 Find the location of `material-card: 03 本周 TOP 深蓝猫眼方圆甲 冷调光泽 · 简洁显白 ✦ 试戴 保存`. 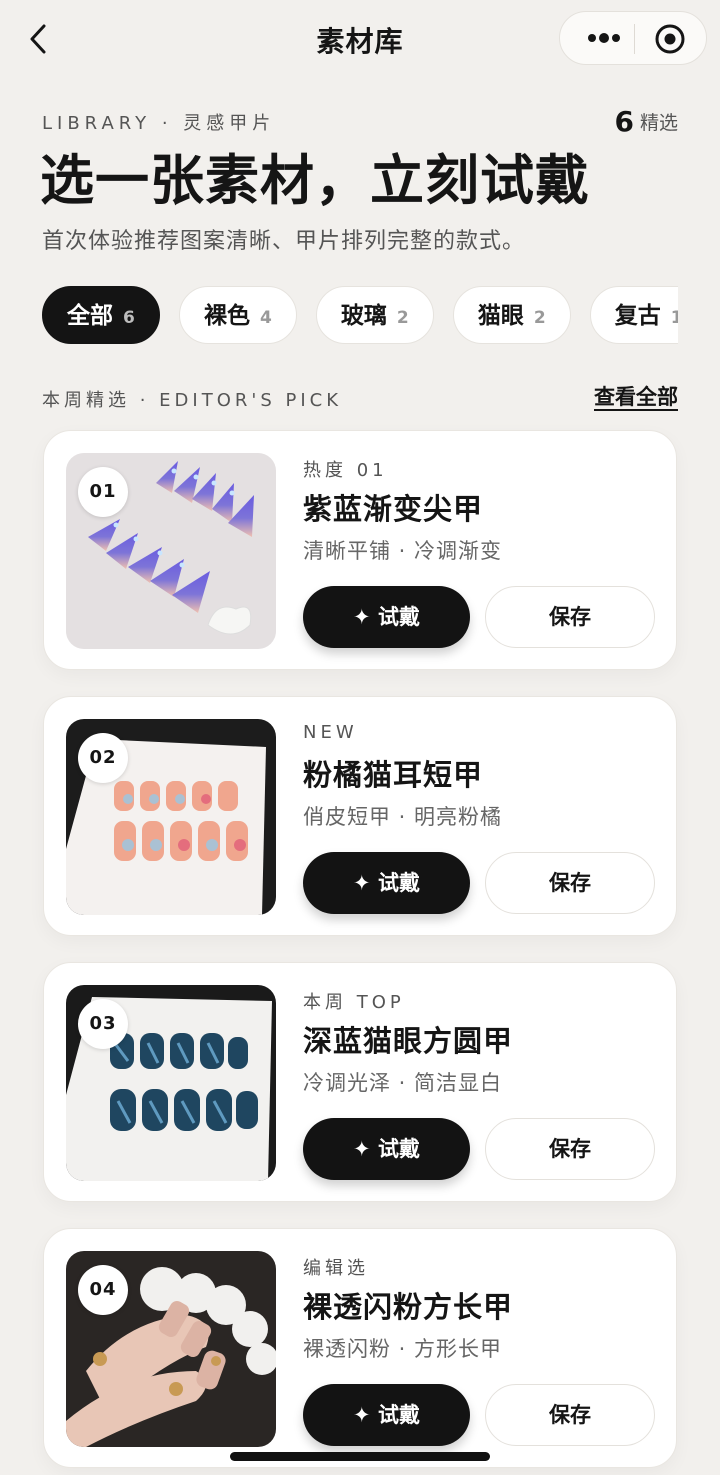

material-card: 03 本周 TOP 深蓝猫眼方圆甲 冷调光泽 · 简洁显白 ✦ 试戴 保存 is located at coordinates (360, 1082).